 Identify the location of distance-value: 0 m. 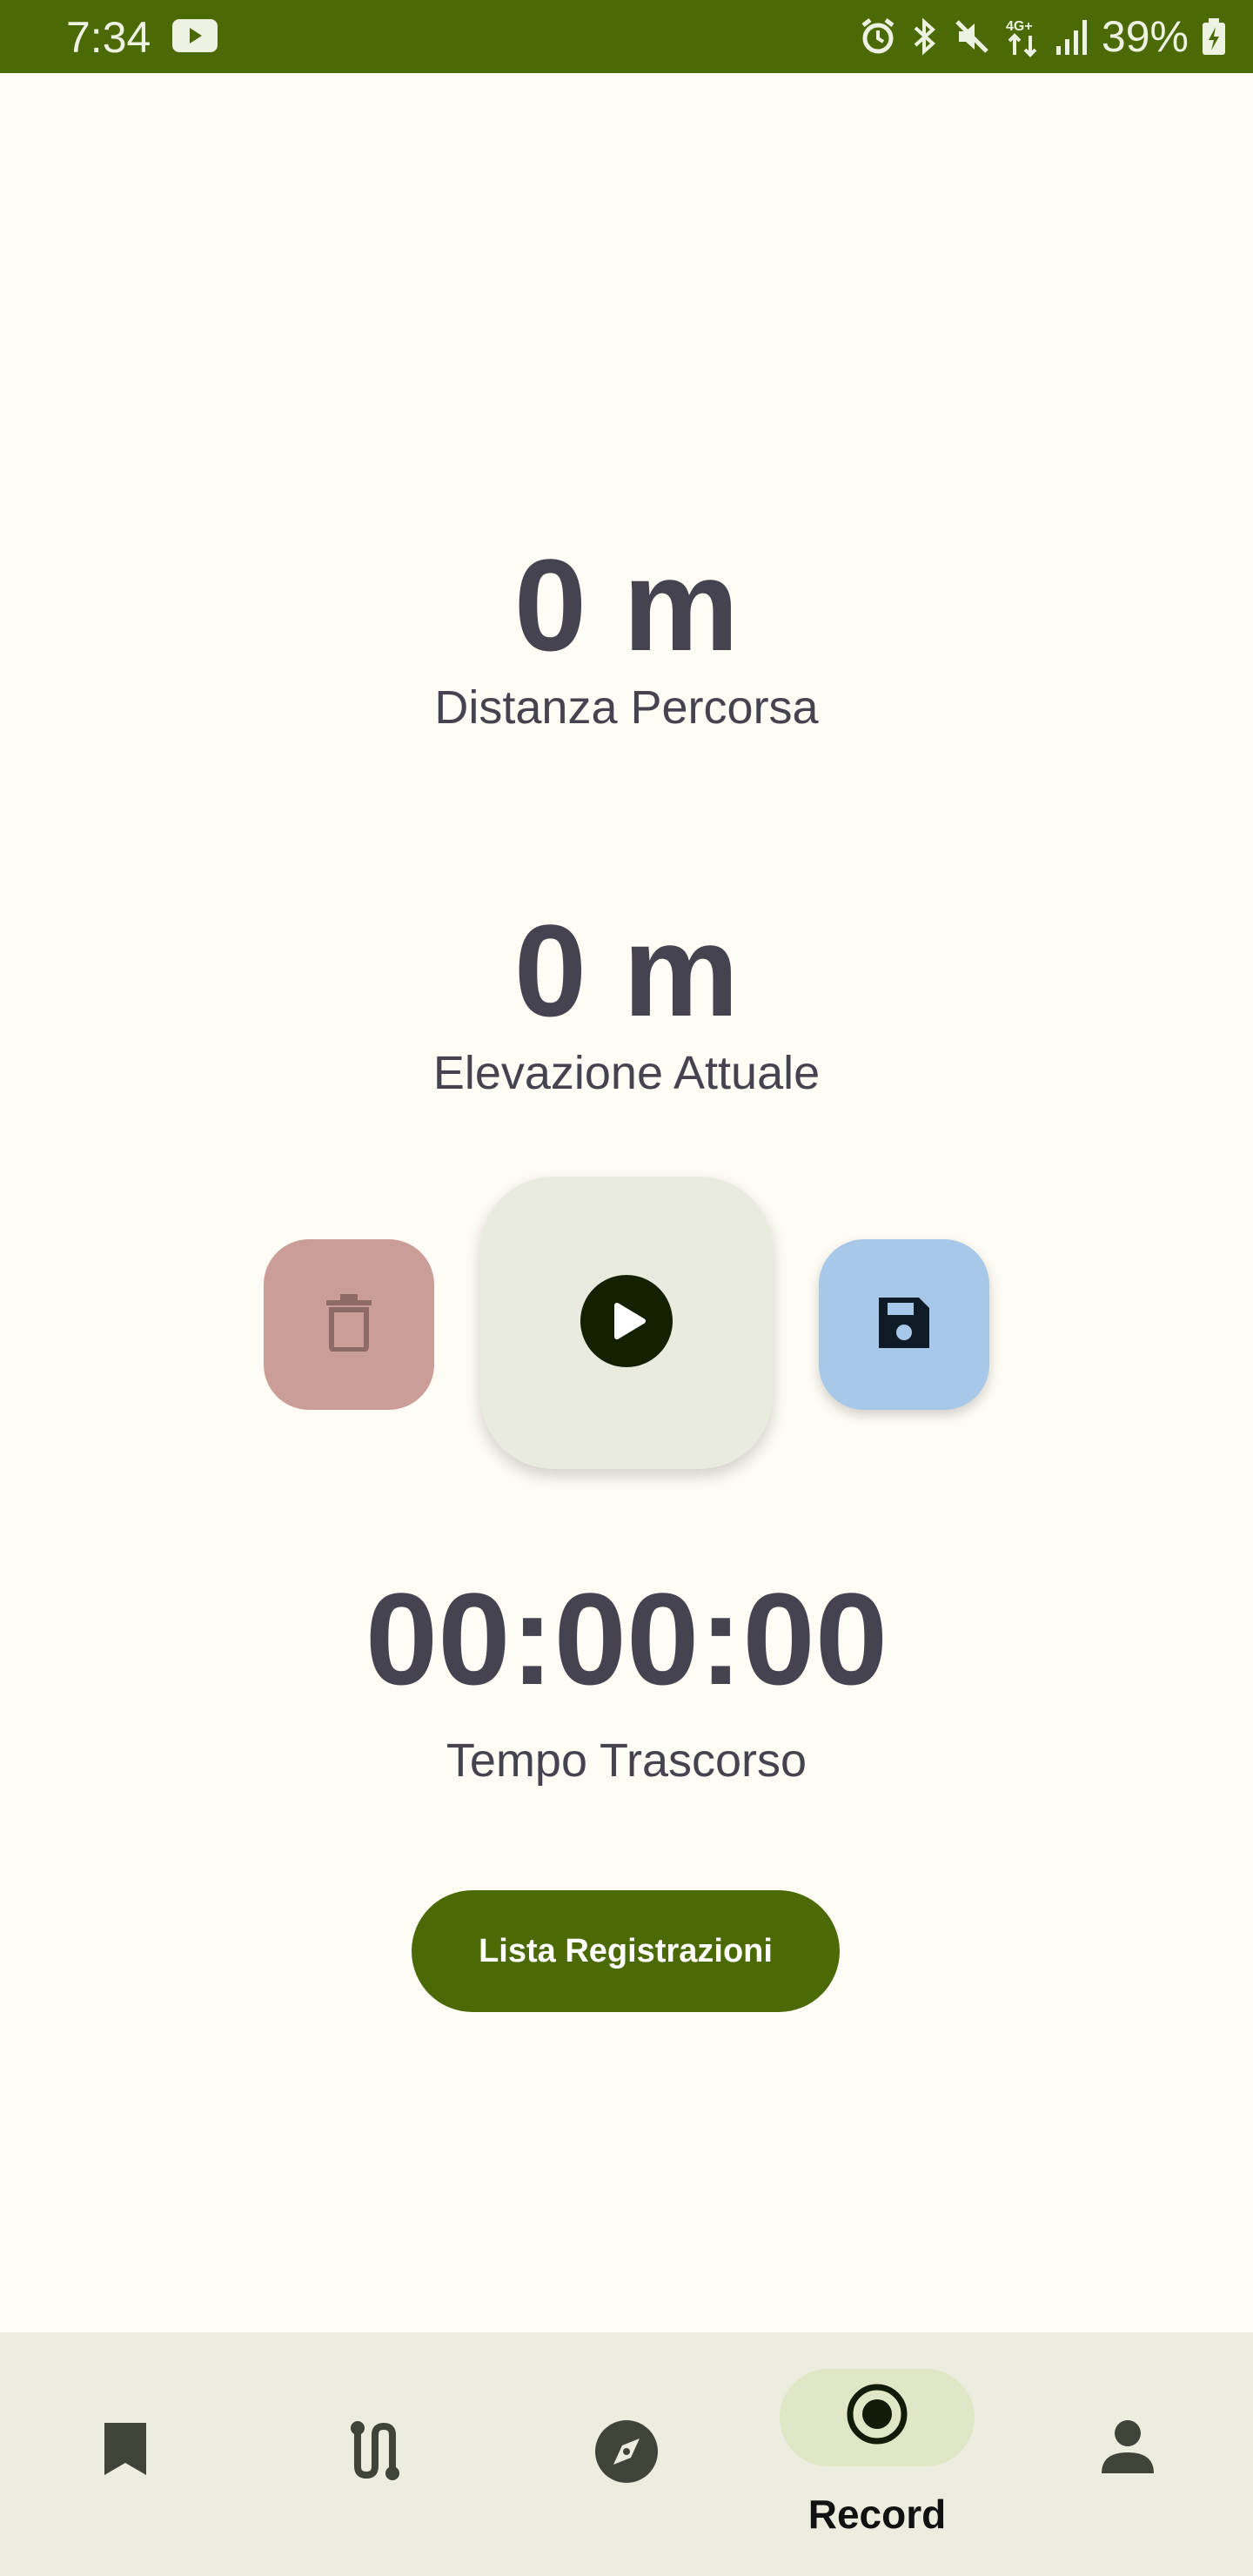
(626, 605).